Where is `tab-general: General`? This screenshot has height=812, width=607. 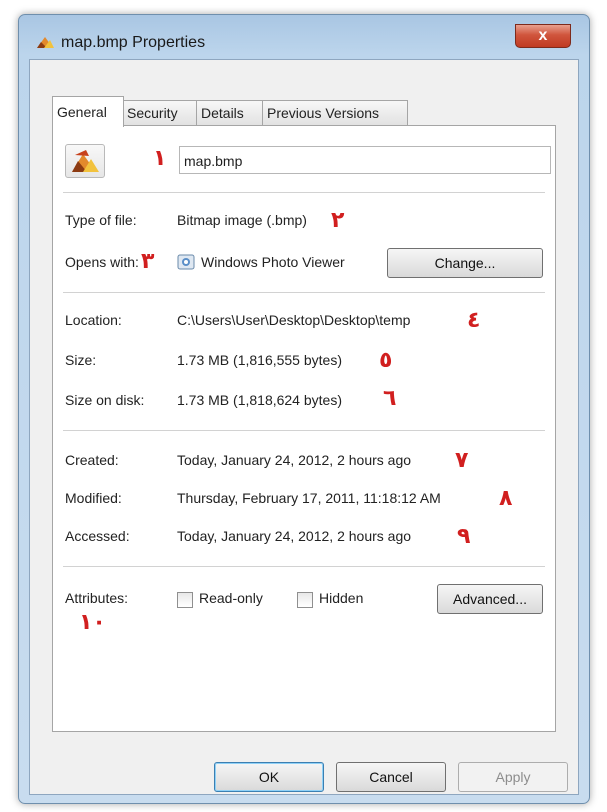 tab-general: General is located at coordinates (88, 111).